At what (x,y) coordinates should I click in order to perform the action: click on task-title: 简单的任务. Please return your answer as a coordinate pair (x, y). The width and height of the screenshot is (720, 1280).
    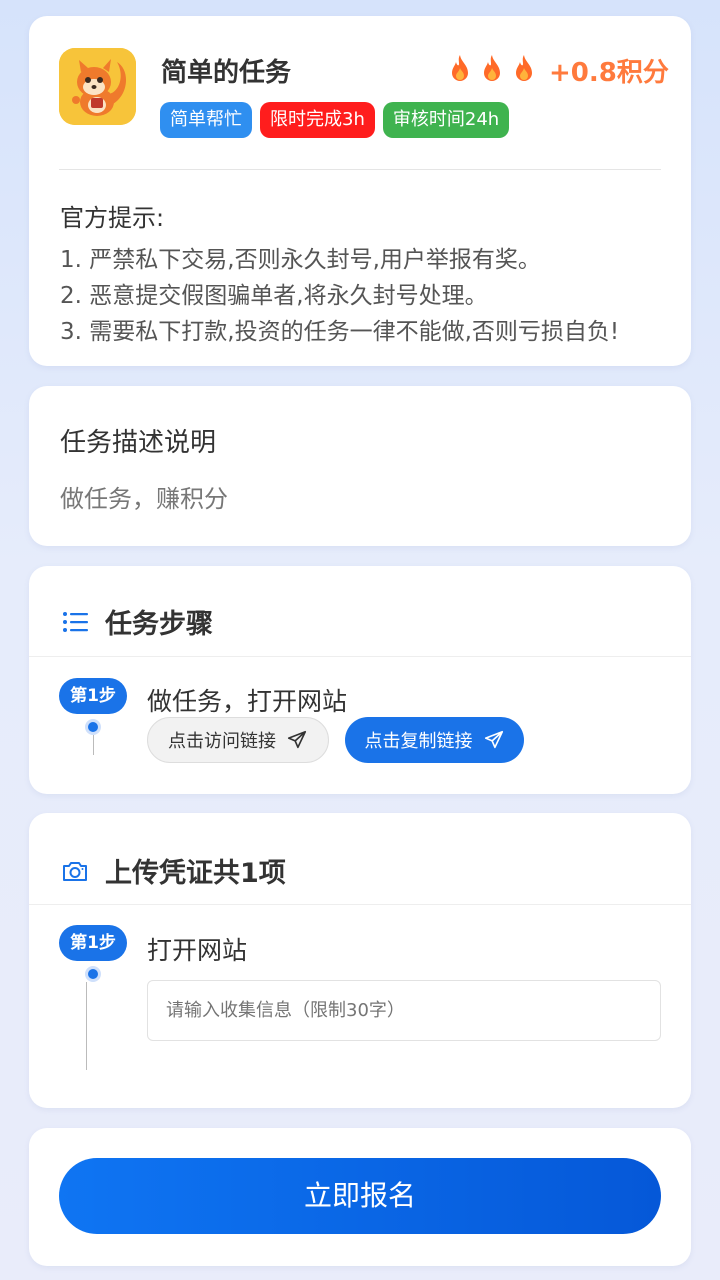
    Looking at the image, I should click on (226, 73).